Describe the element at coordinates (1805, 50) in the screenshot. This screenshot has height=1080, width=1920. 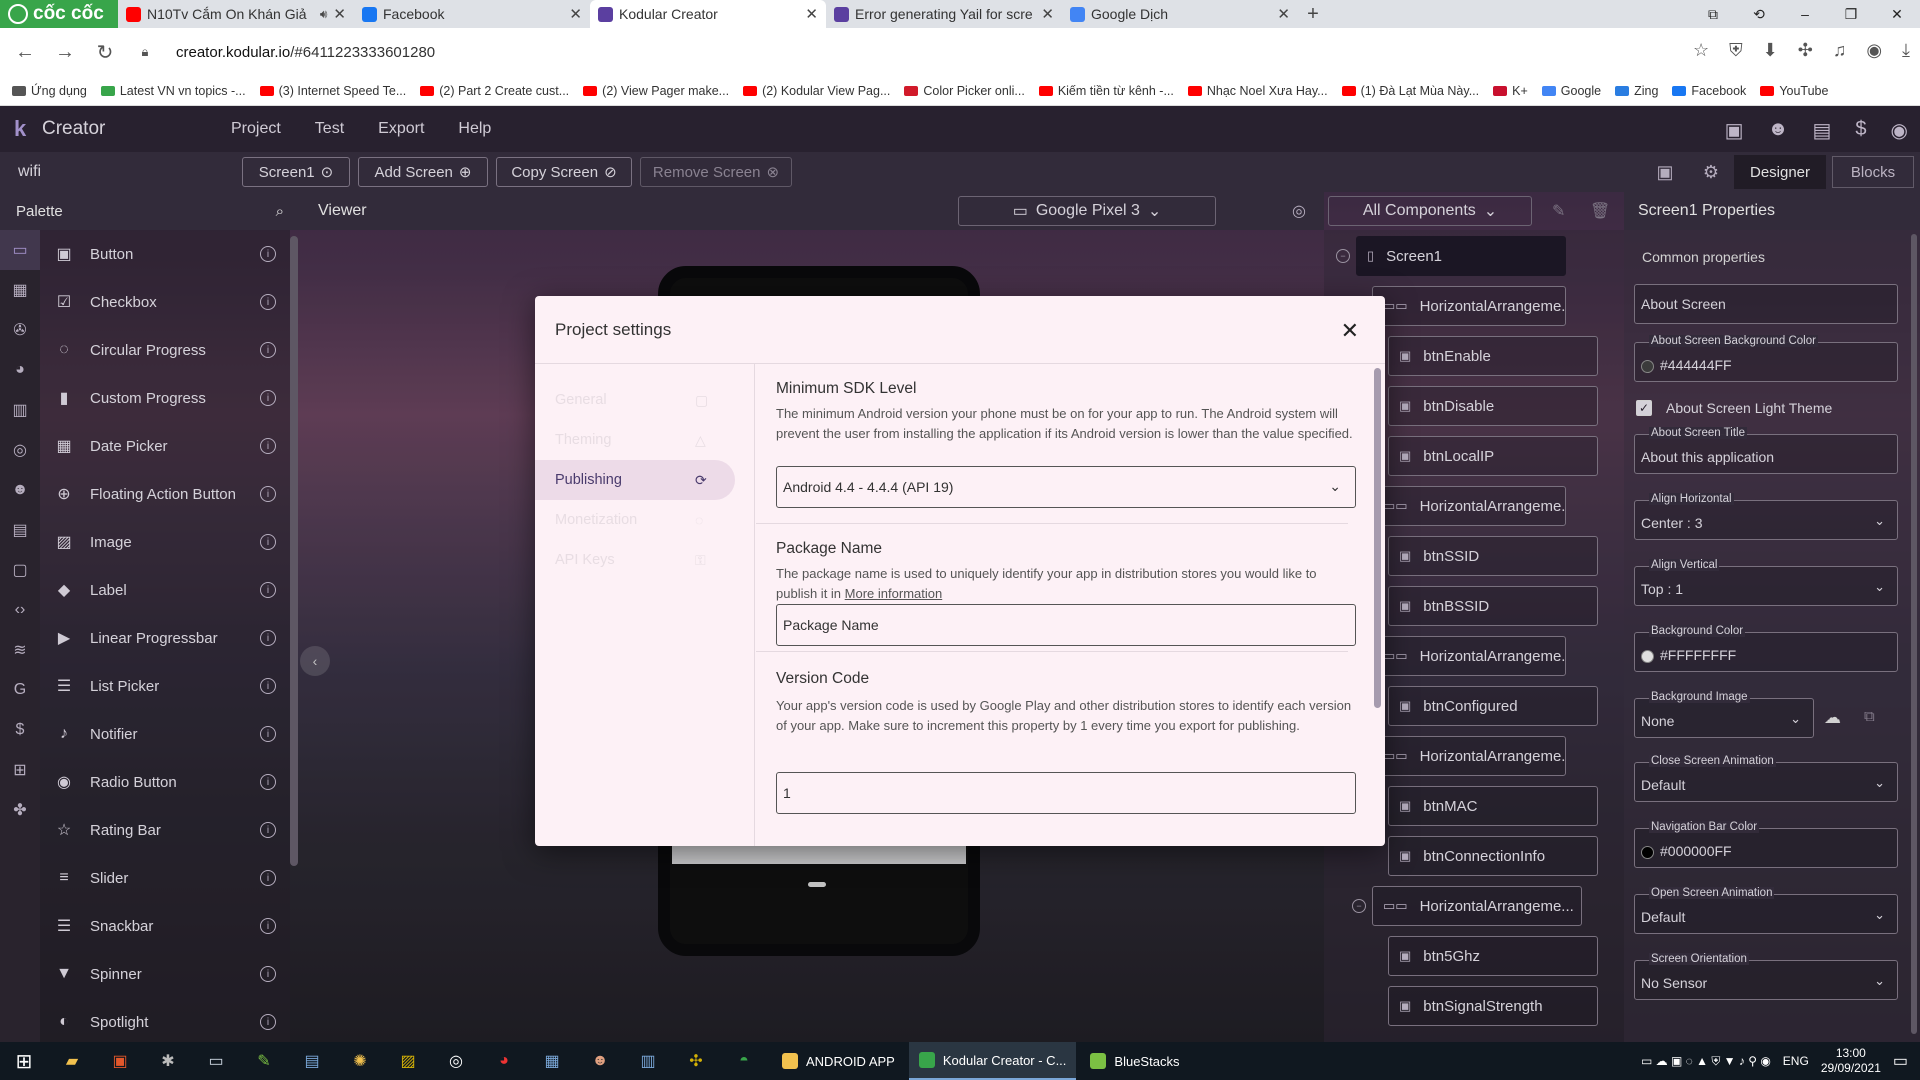
I see `extensions-icon: ✣` at that location.